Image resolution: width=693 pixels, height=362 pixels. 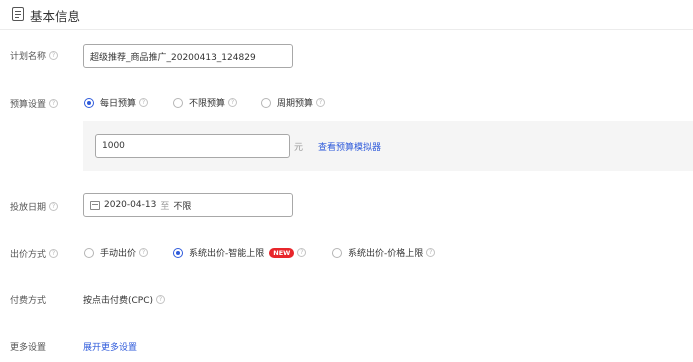 What do you see at coordinates (95, 205) in the screenshot?
I see `calendar-icon` at bounding box center [95, 205].